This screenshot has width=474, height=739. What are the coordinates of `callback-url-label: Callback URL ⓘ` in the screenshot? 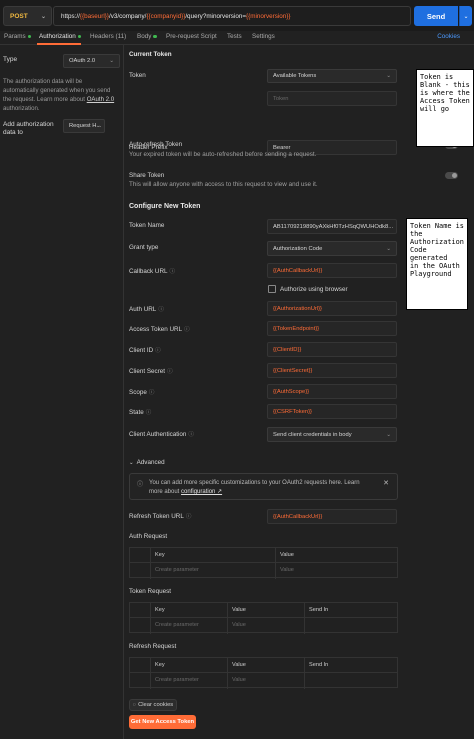 It's located at (152, 271).